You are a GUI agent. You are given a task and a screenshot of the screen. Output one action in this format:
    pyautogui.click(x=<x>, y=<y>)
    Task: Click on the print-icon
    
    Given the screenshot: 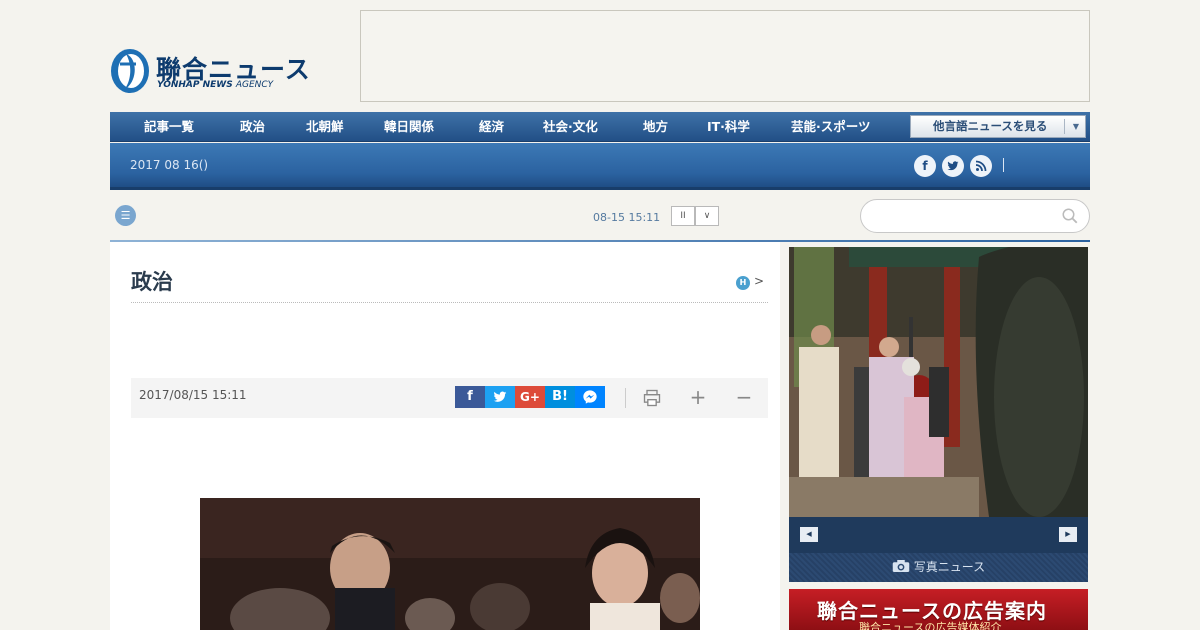 What is the action you would take?
    pyautogui.click(x=652, y=398)
    